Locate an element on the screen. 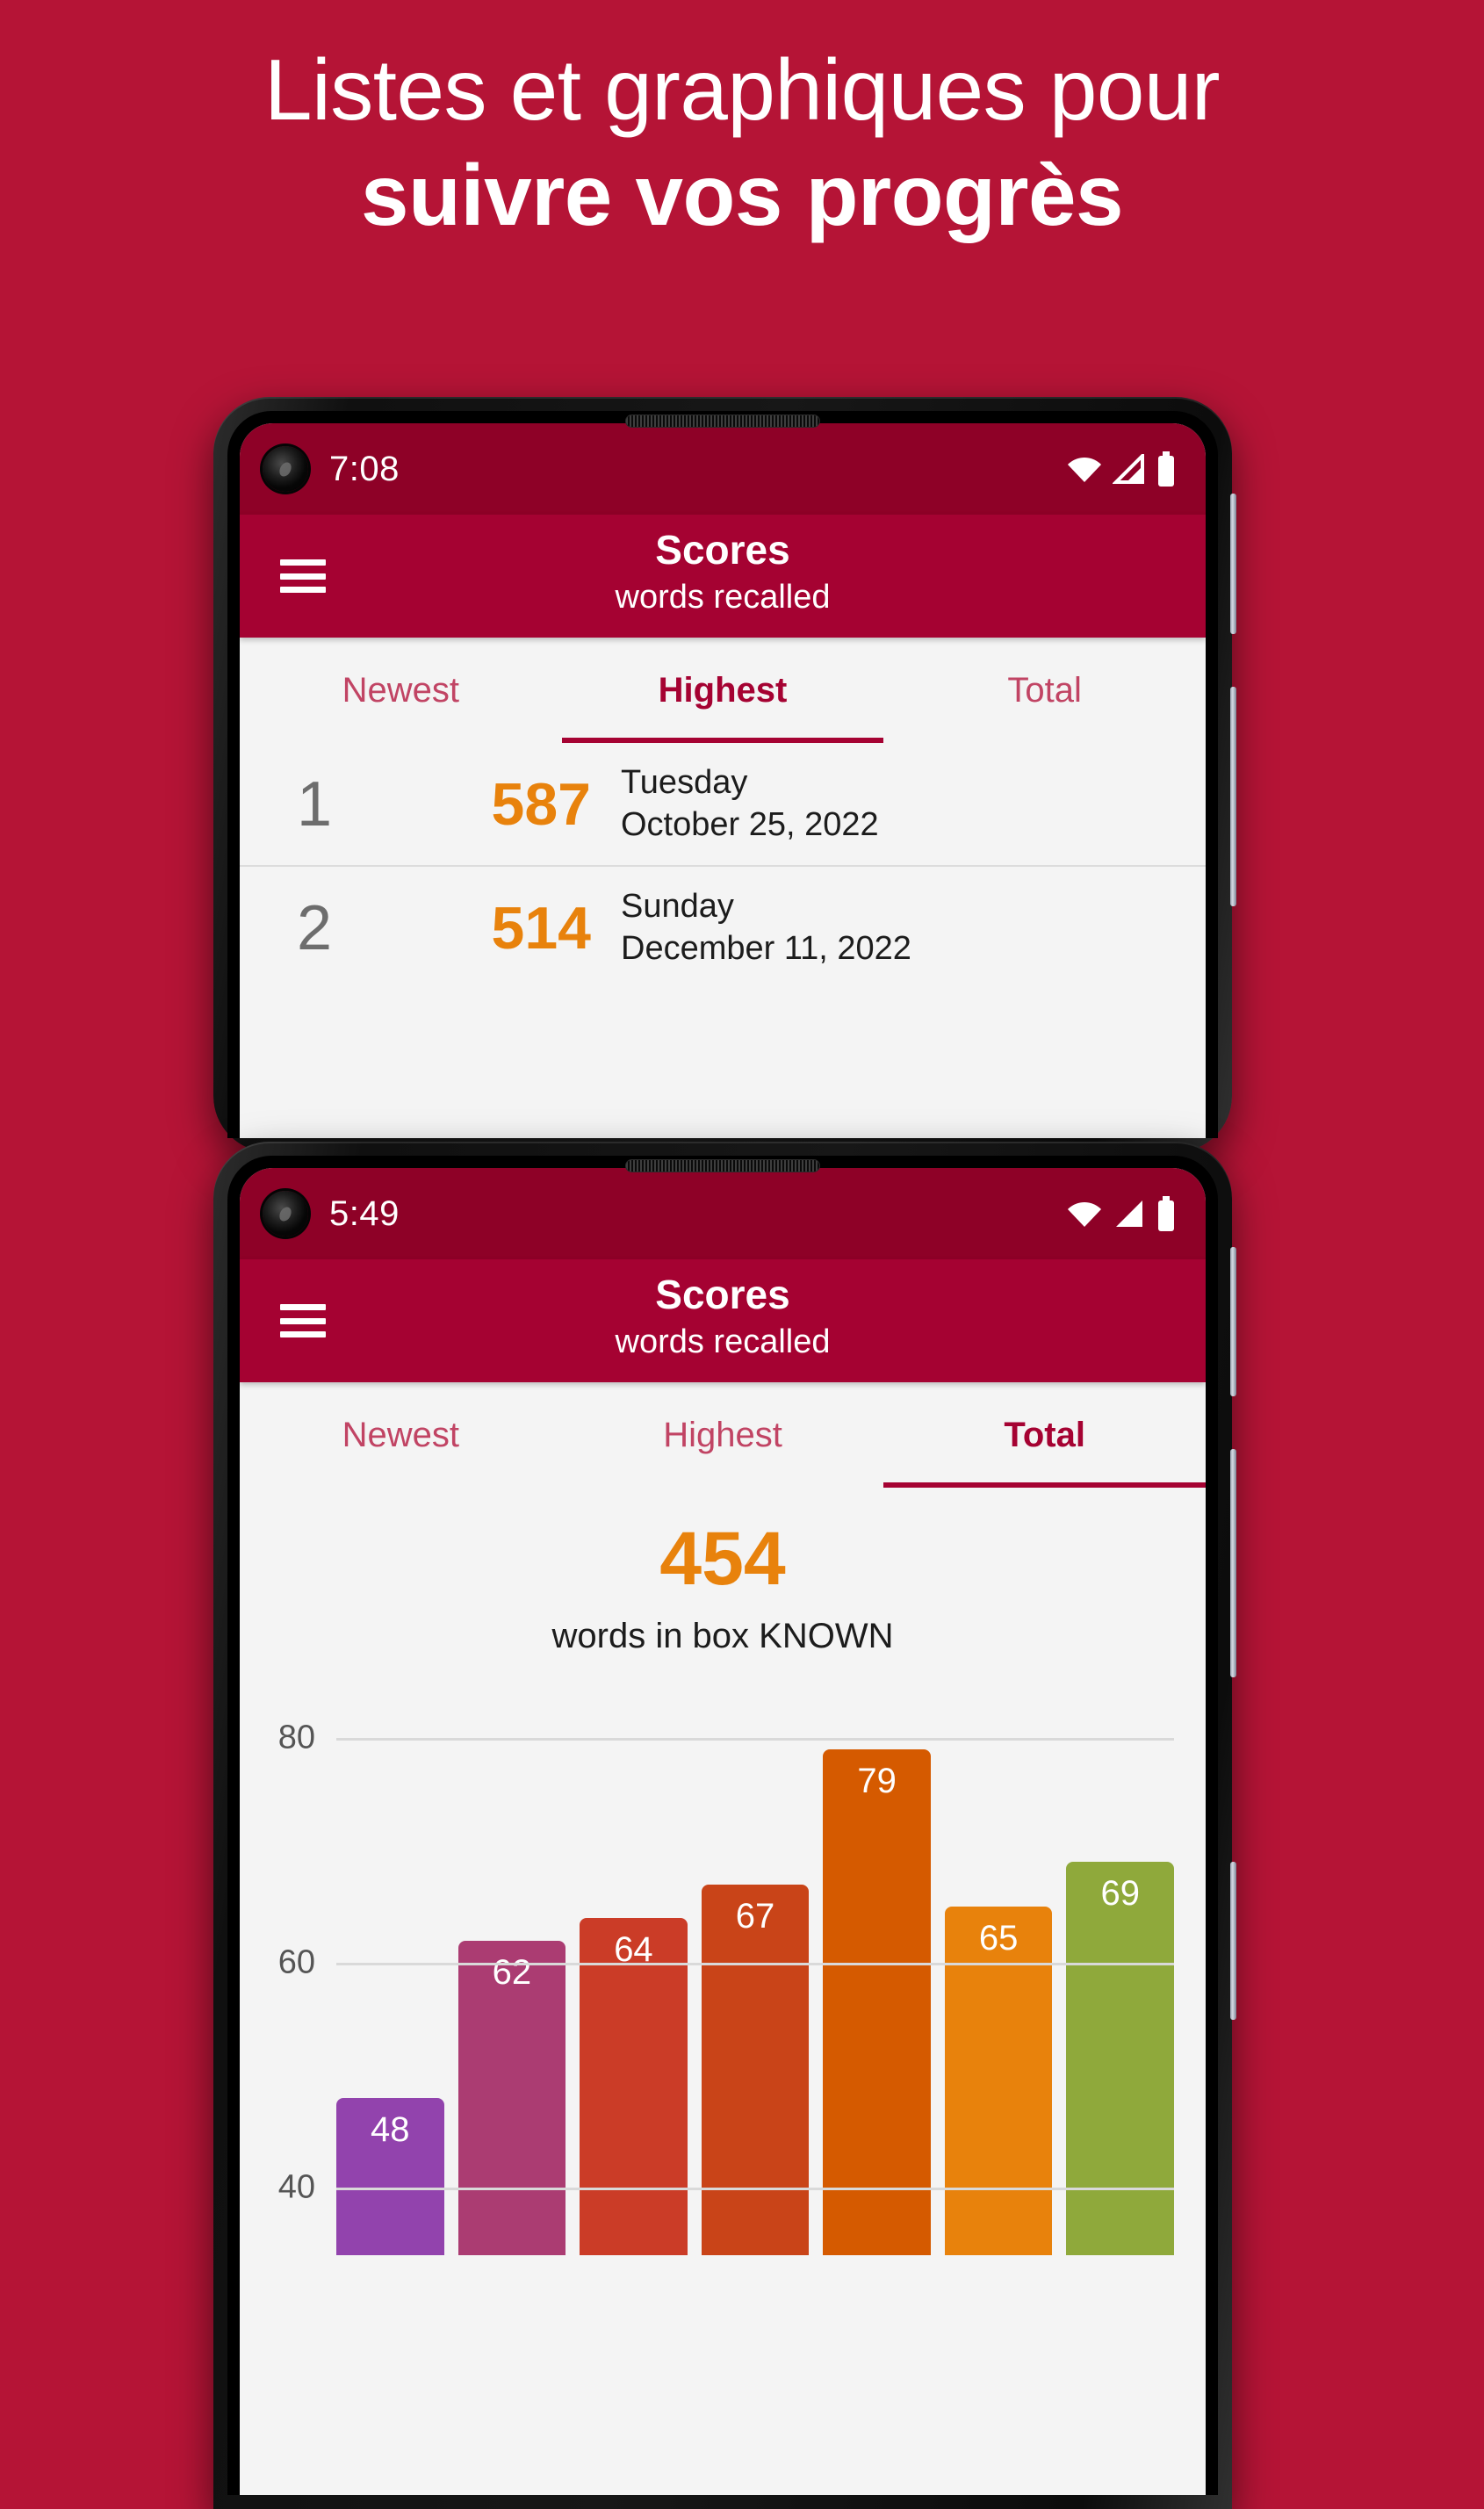  score-weekday: Sunday is located at coordinates (677, 907).